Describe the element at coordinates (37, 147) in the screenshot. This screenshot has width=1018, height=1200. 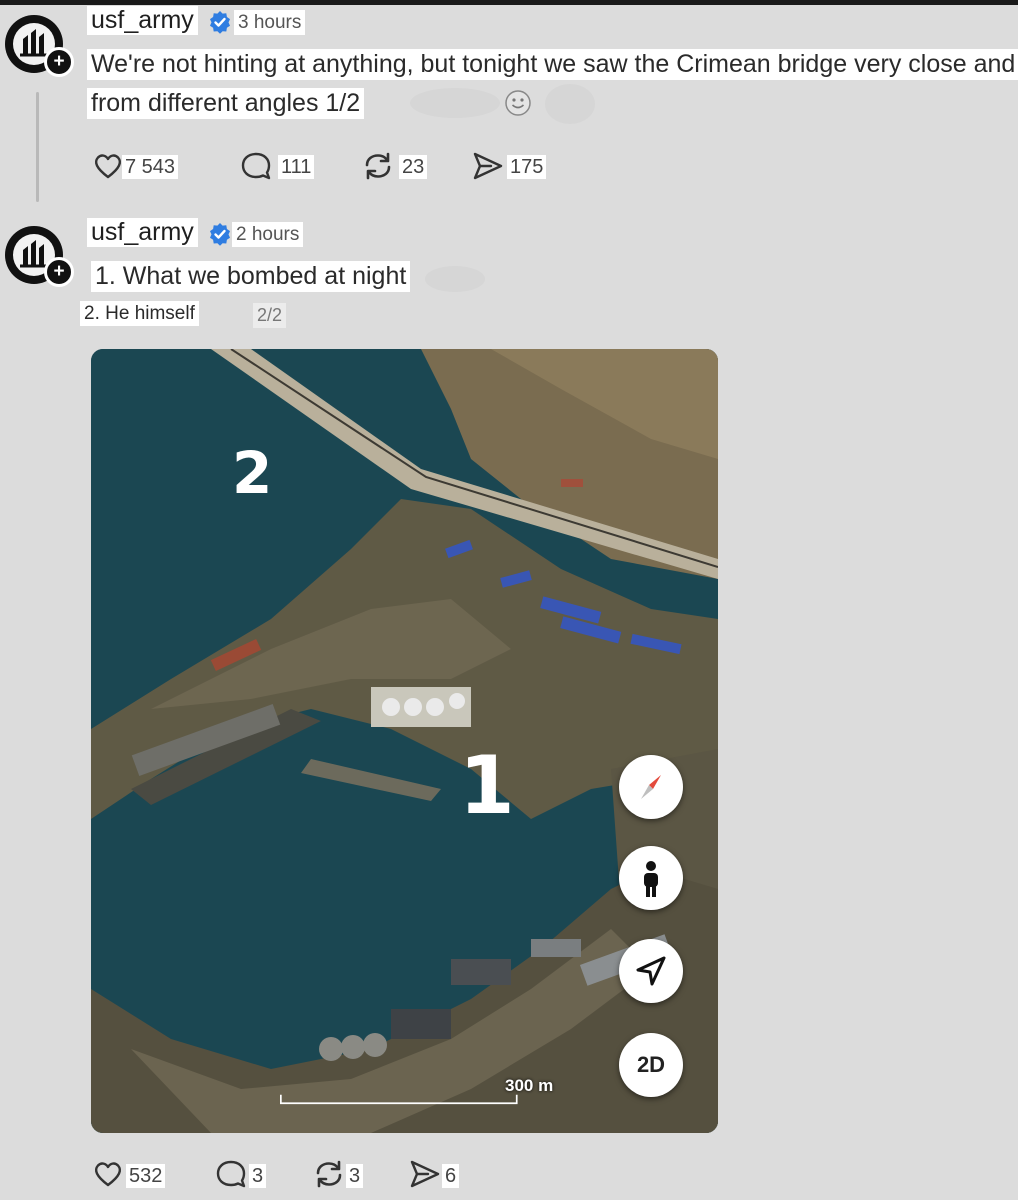
I see `thread-connector-line` at that location.